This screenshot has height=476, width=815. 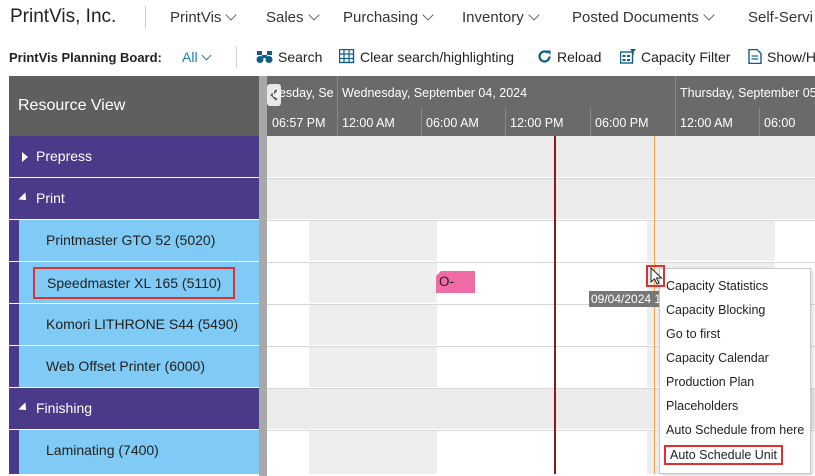 I want to click on group-label: Prepress, so click(x=64, y=156).